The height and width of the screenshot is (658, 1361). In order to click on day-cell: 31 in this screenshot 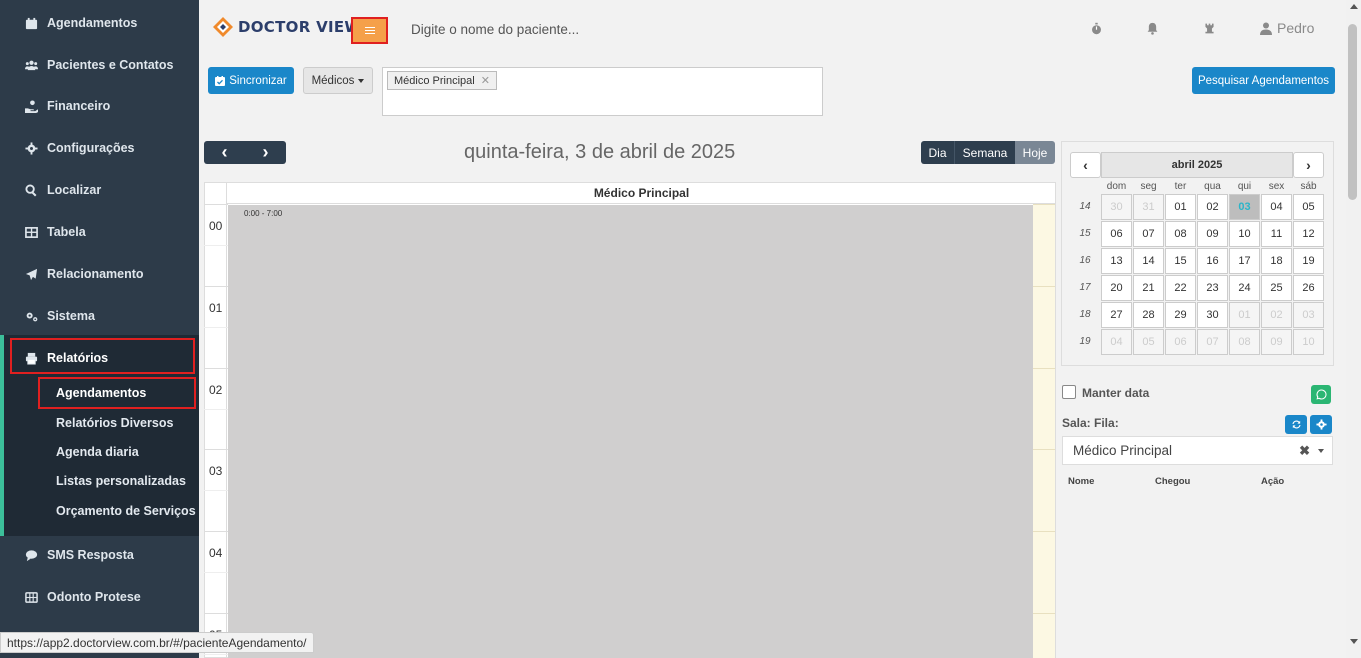, I will do `click(1148, 207)`.